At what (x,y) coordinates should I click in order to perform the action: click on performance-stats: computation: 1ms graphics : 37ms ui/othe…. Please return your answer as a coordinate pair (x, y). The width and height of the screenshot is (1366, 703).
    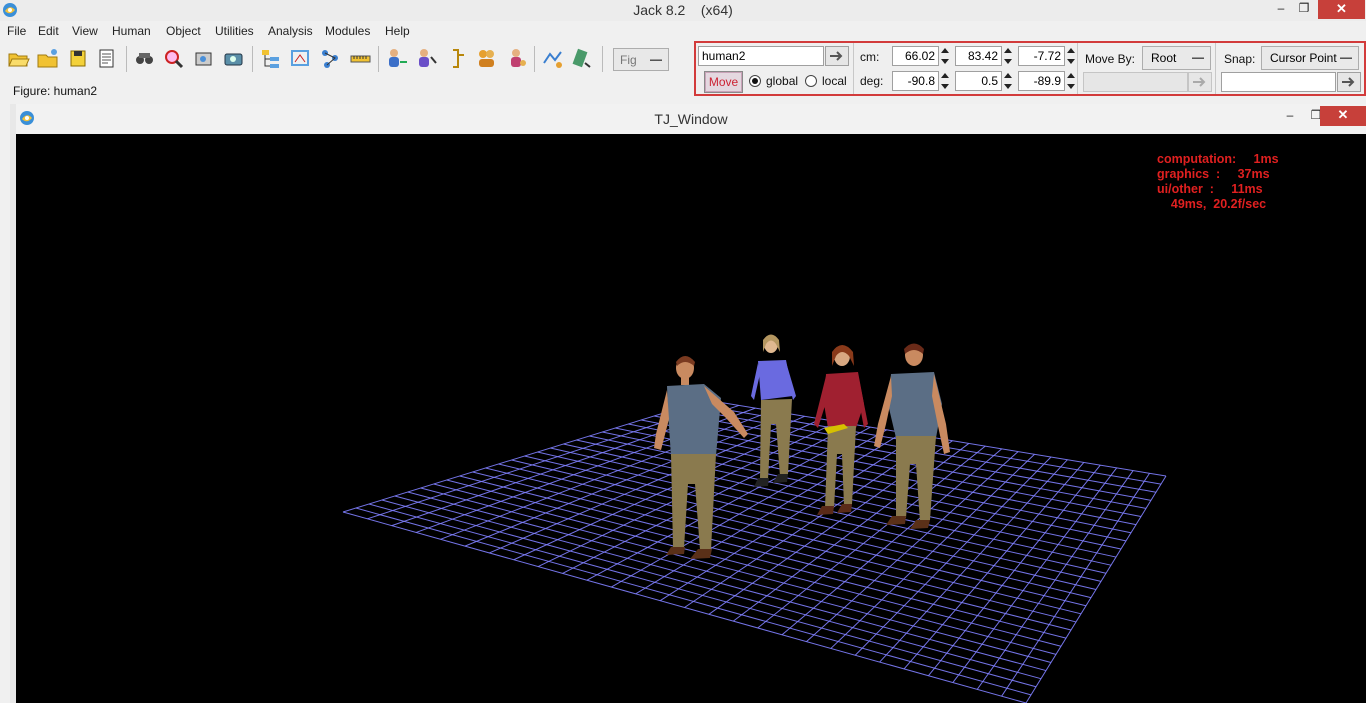
    Looking at the image, I should click on (1218, 182).